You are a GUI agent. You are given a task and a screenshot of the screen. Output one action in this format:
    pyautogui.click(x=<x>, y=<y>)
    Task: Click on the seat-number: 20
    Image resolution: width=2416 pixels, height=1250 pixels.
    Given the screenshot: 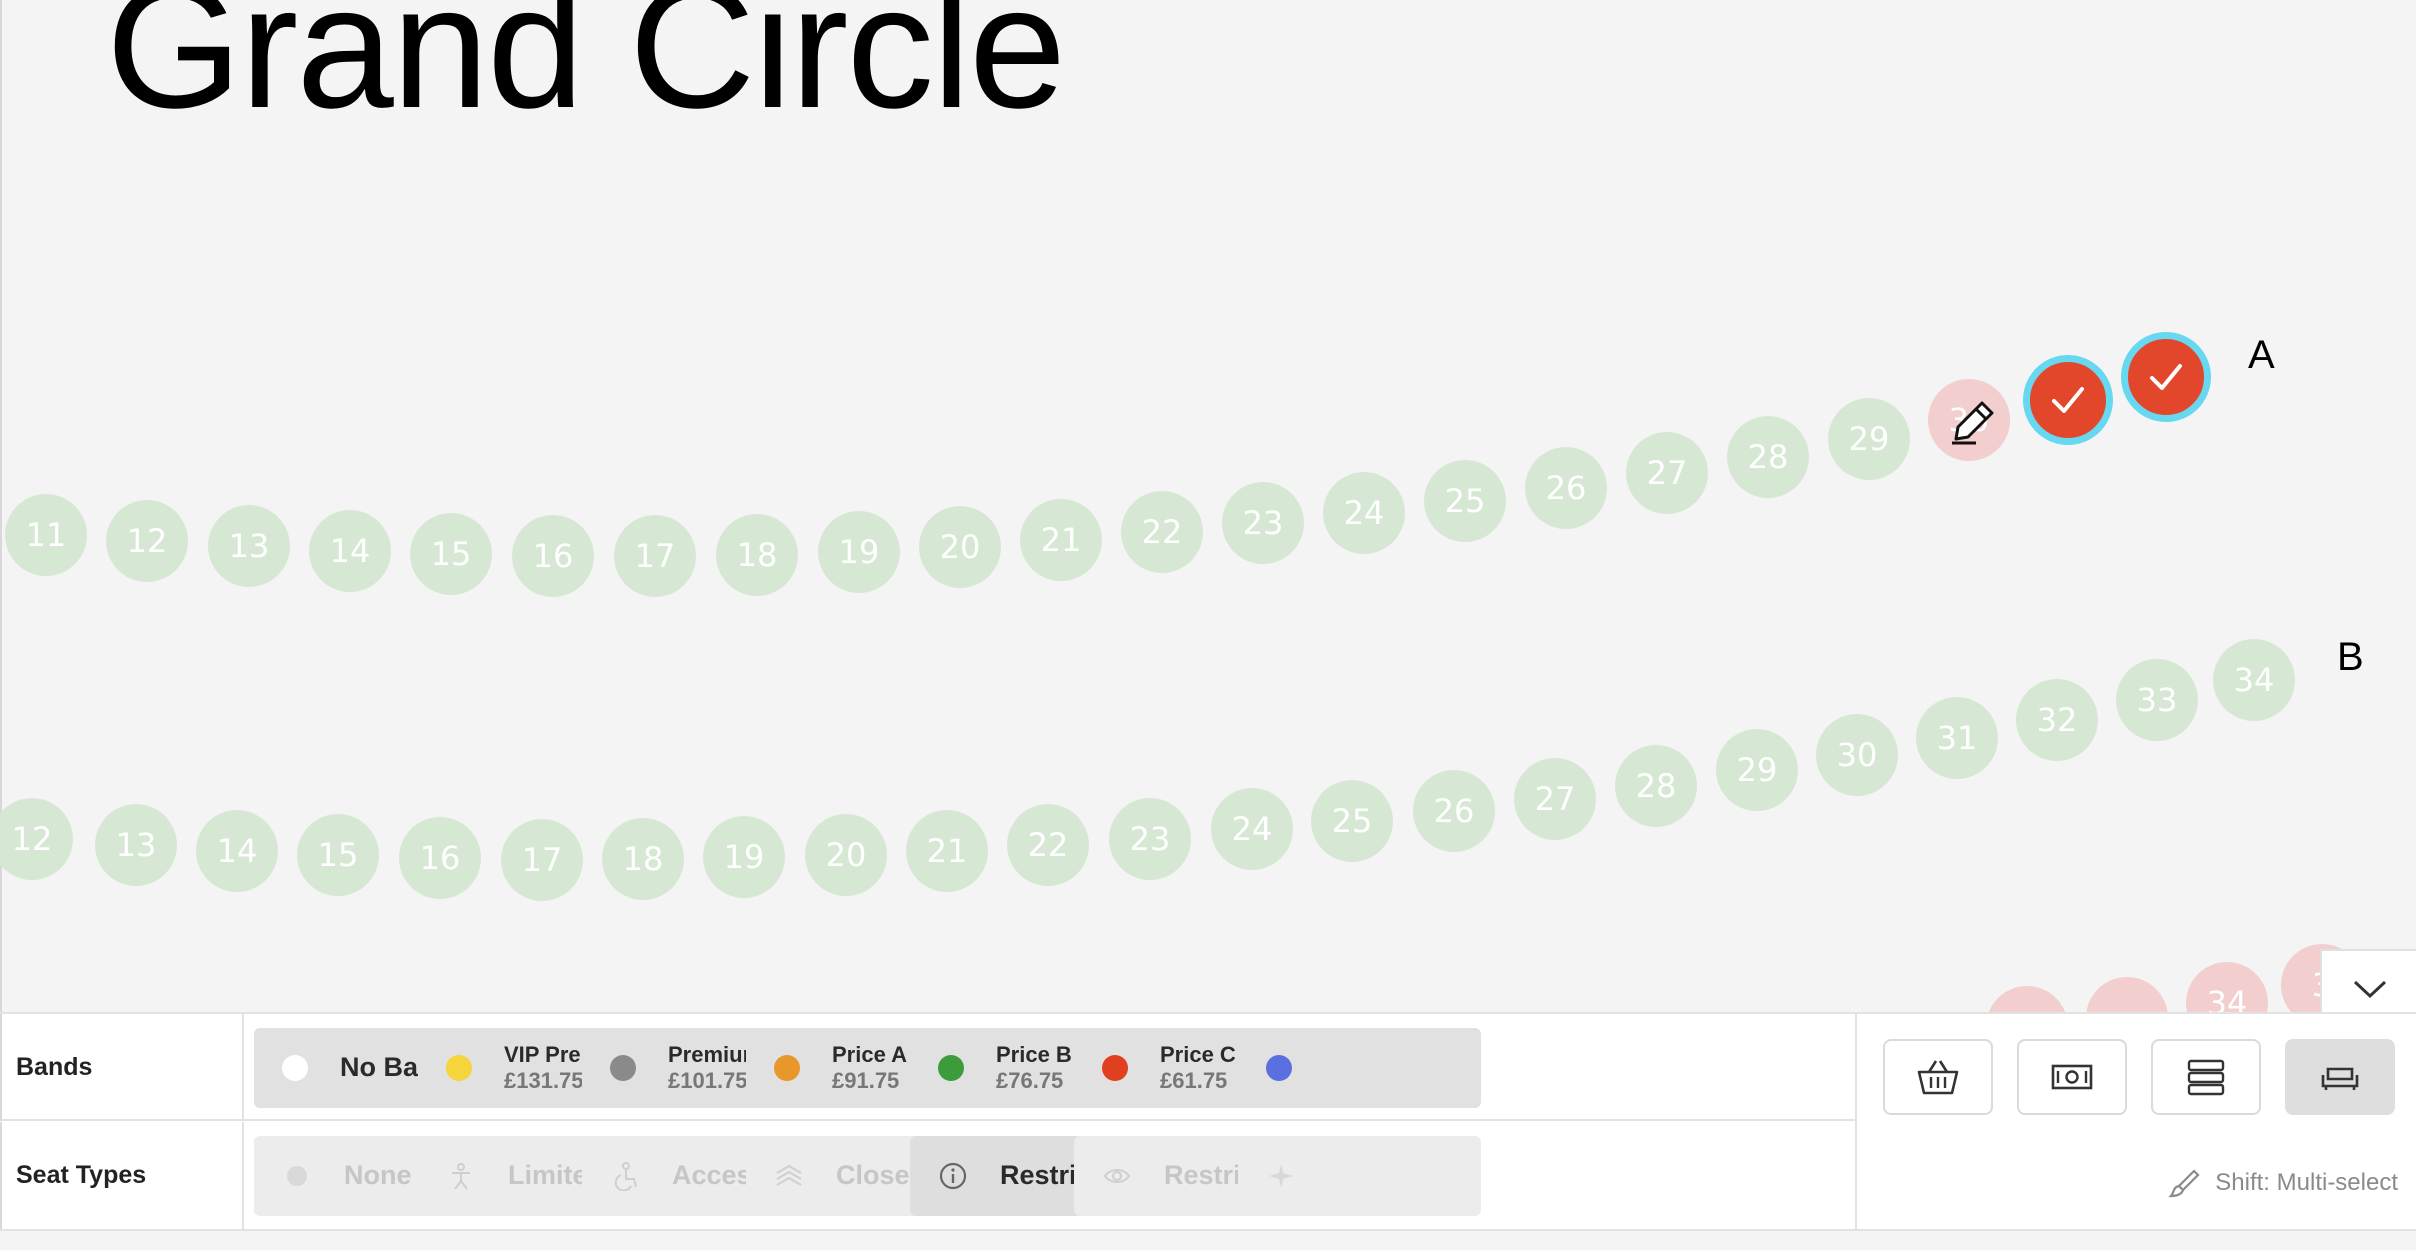 What is the action you would take?
    pyautogui.click(x=960, y=547)
    